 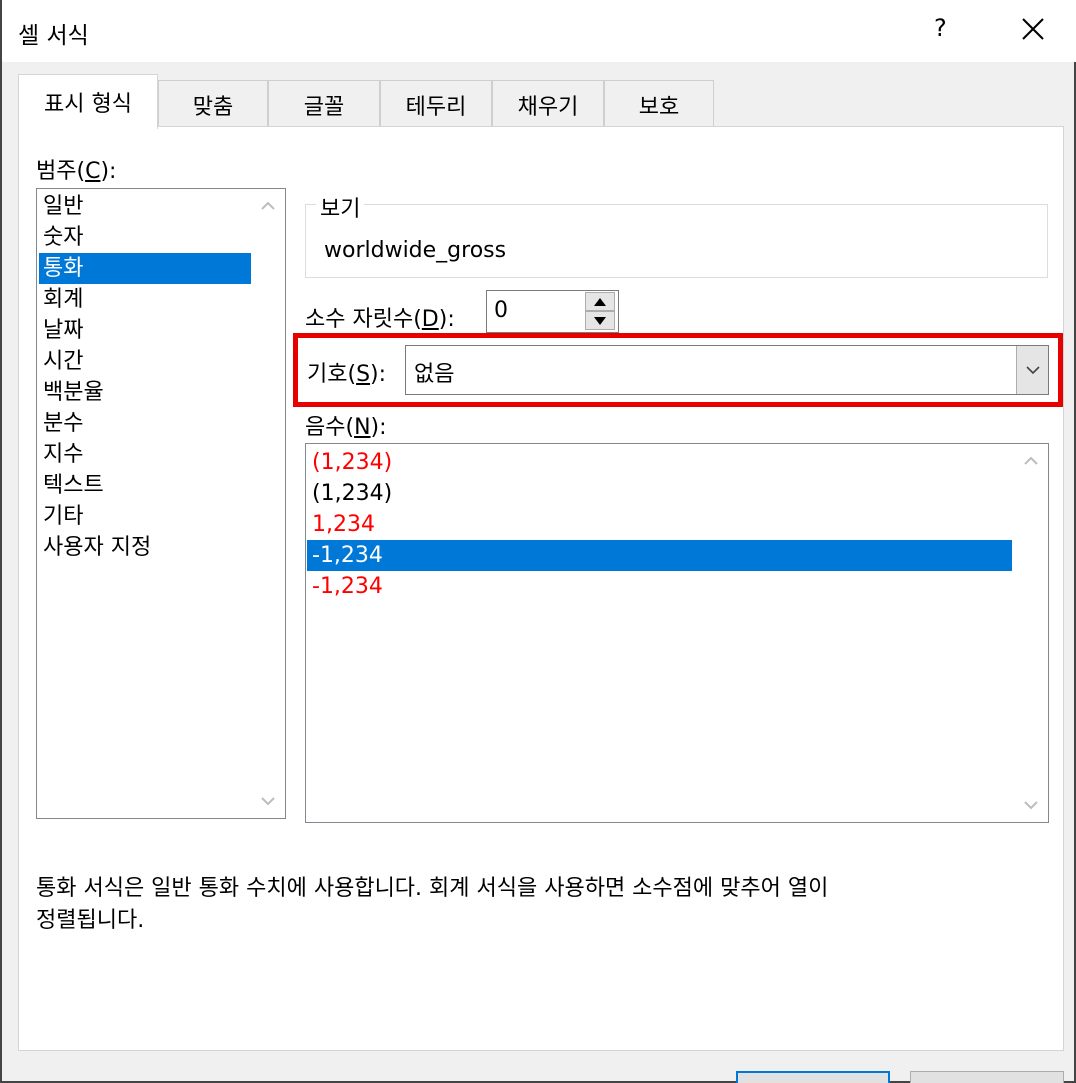 What do you see at coordinates (145, 547) in the screenshot?
I see `list-item: 사용자 지정` at bounding box center [145, 547].